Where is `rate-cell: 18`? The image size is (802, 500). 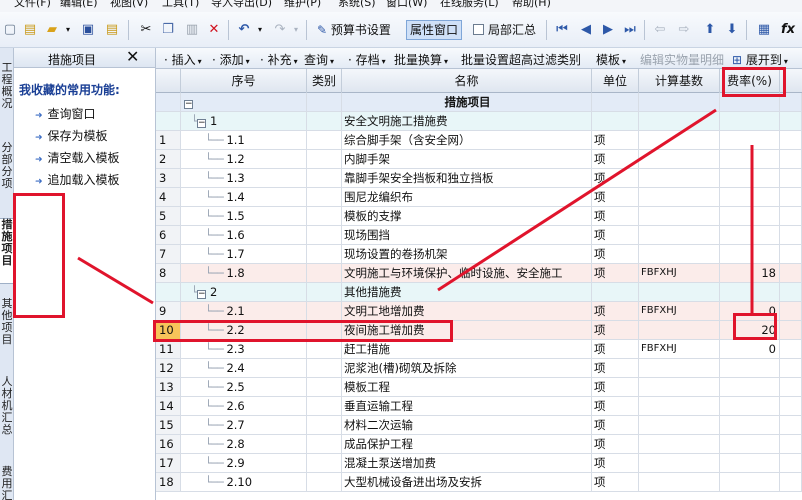
rate-cell: 18 is located at coordinates (750, 273).